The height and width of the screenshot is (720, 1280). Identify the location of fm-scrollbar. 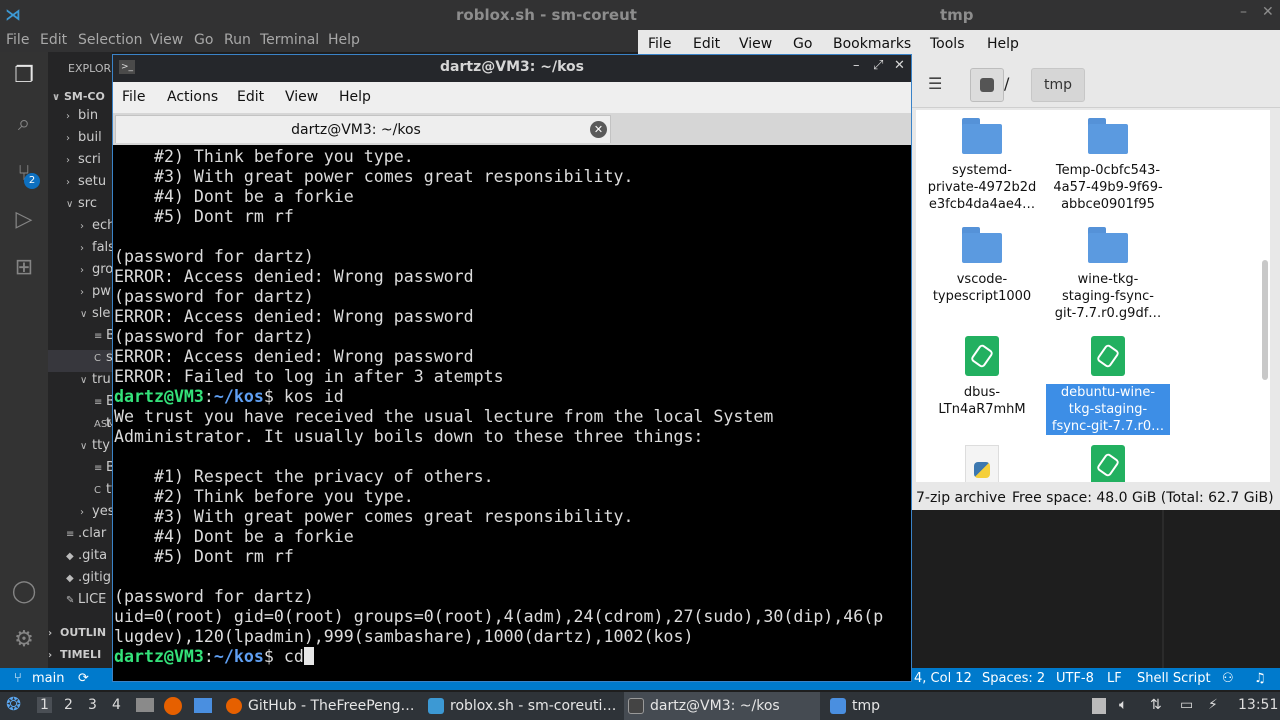
(1265, 320).